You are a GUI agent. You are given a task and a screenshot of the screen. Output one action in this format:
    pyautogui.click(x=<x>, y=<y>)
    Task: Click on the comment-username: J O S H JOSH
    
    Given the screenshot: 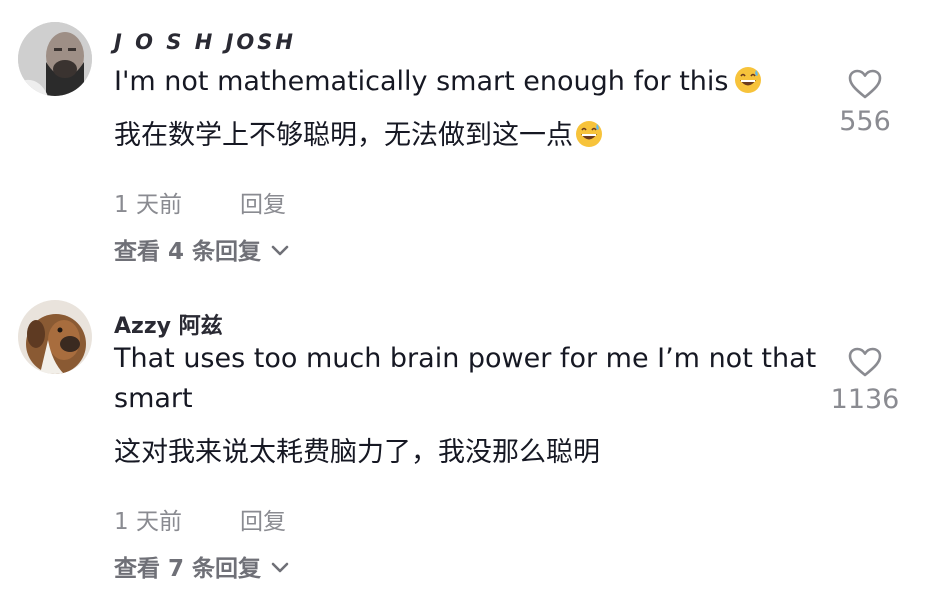 What is the action you would take?
    pyautogui.click(x=205, y=42)
    